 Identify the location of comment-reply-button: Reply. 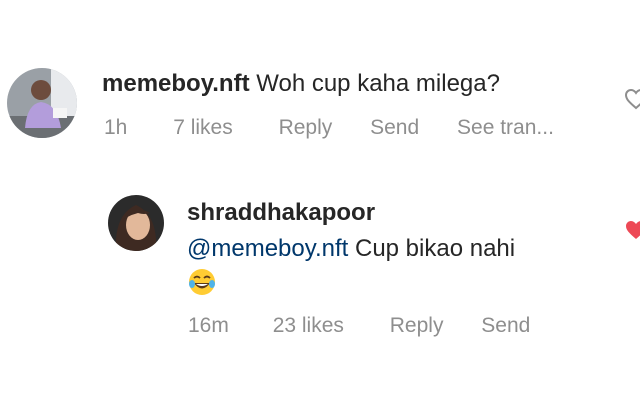
(306, 128).